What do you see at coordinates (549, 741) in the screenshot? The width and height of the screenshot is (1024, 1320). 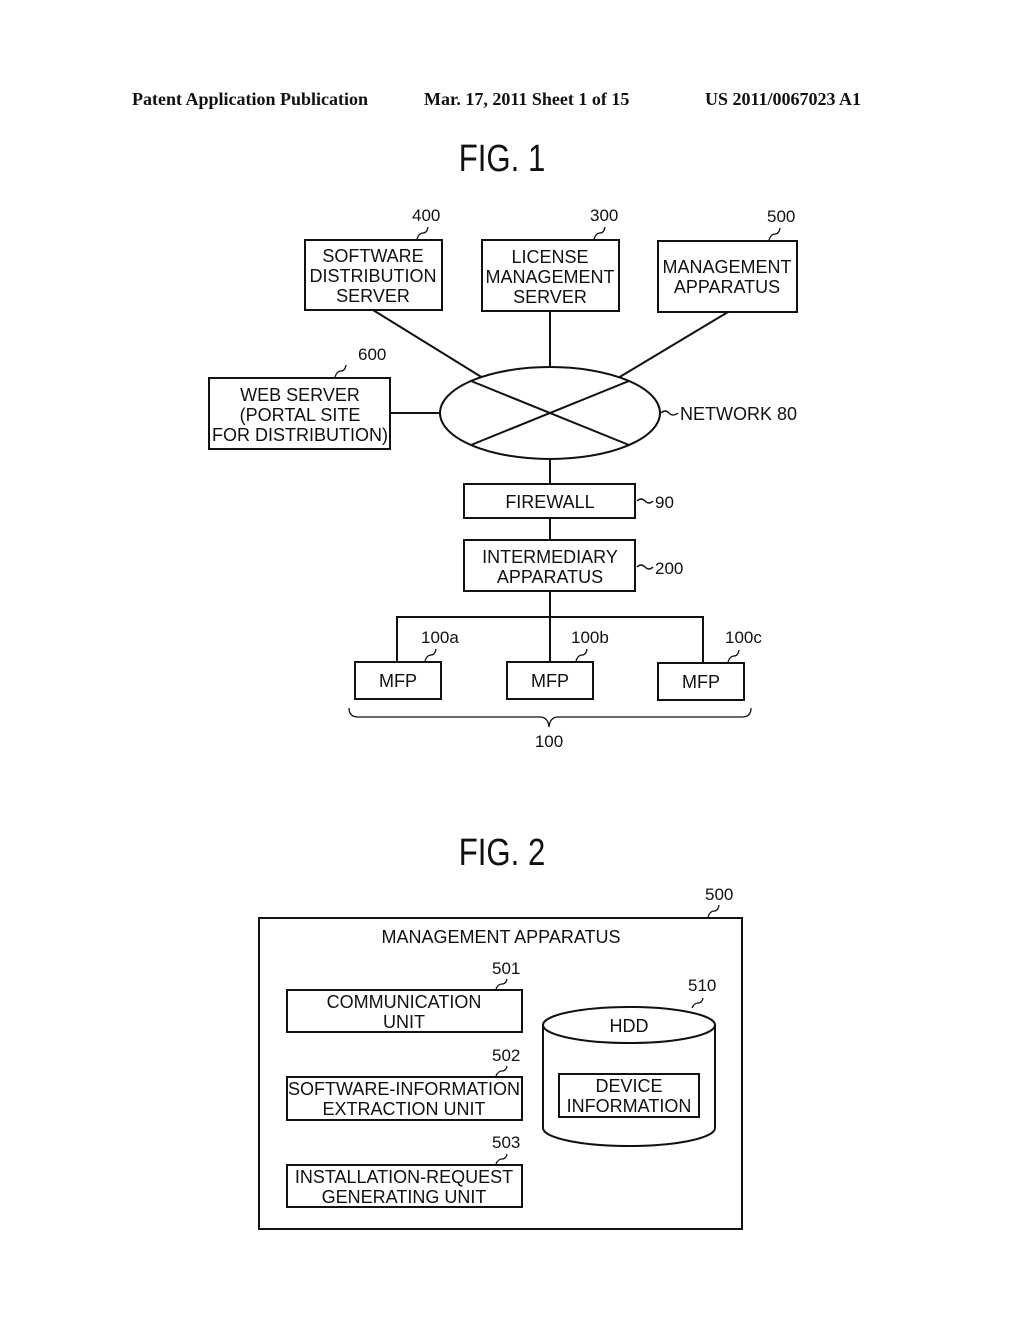 I see `mfp-group-ref: 100` at bounding box center [549, 741].